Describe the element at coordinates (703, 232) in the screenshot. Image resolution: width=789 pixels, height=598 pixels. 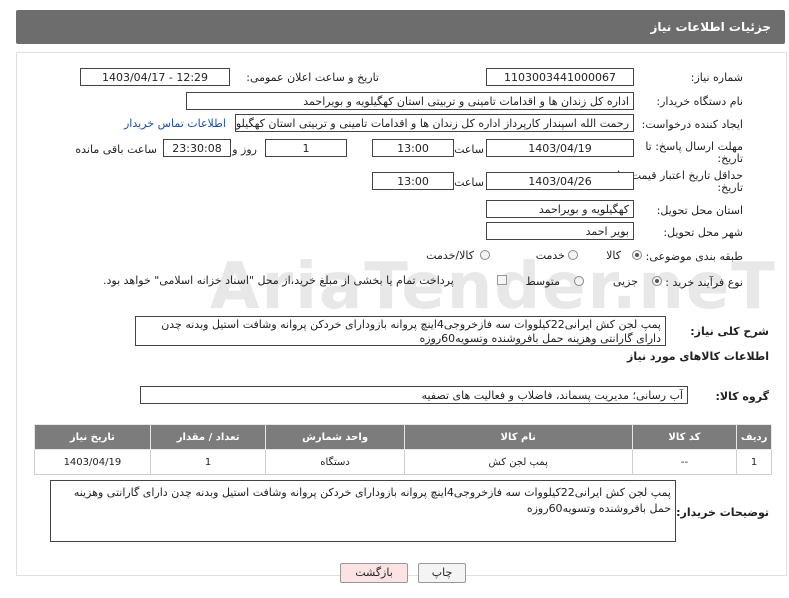
I see `city-label: شهر محل تحویل:` at that location.